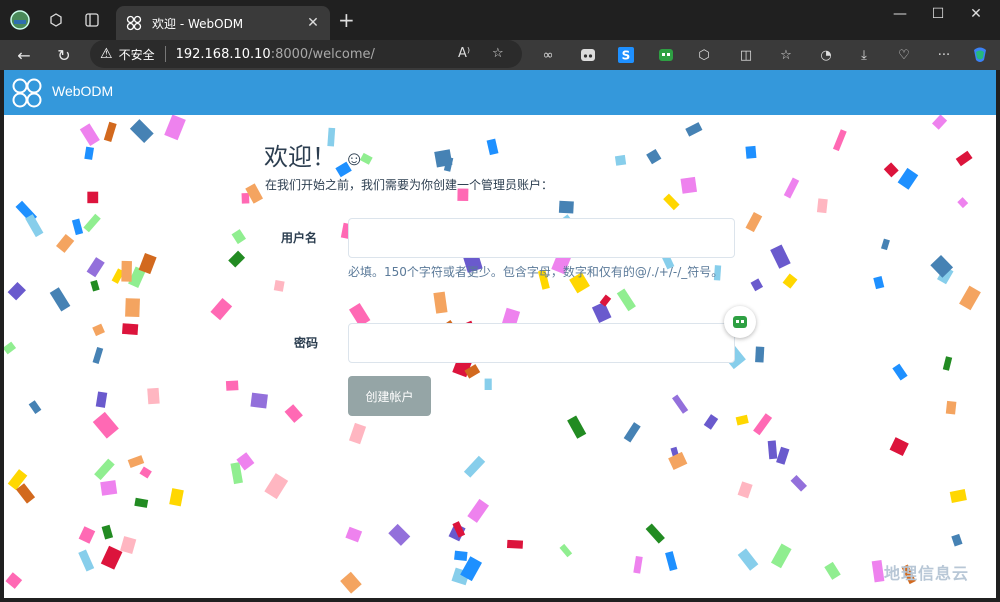  What do you see at coordinates (666, 55) in the screenshot?
I see `extension-green-icon` at bounding box center [666, 55].